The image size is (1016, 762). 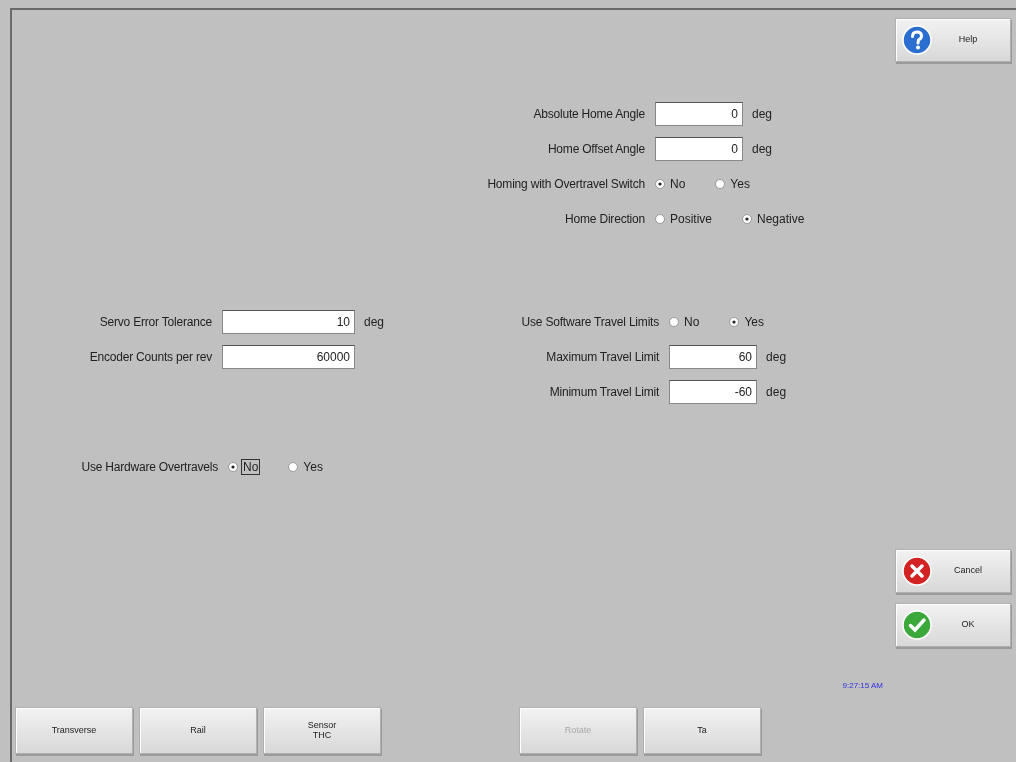 I want to click on setting-label: Minimum Travel Limit, so click(x=604, y=391).